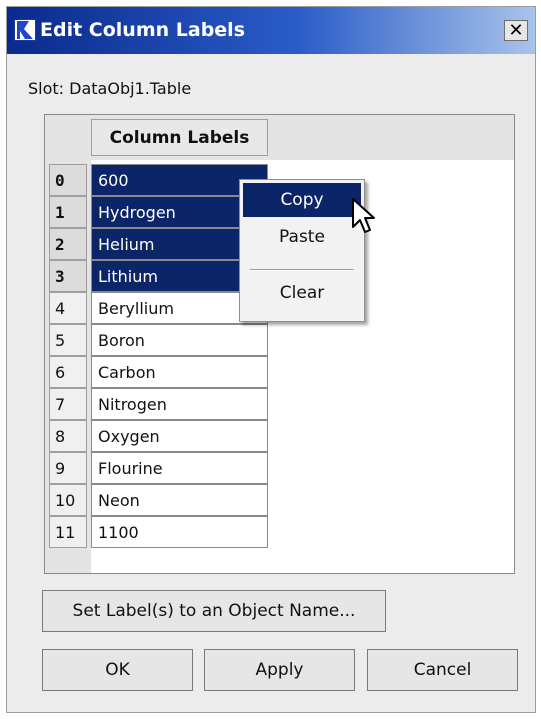 The width and height of the screenshot is (541, 719). I want to click on close-icon: ✕, so click(516, 30).